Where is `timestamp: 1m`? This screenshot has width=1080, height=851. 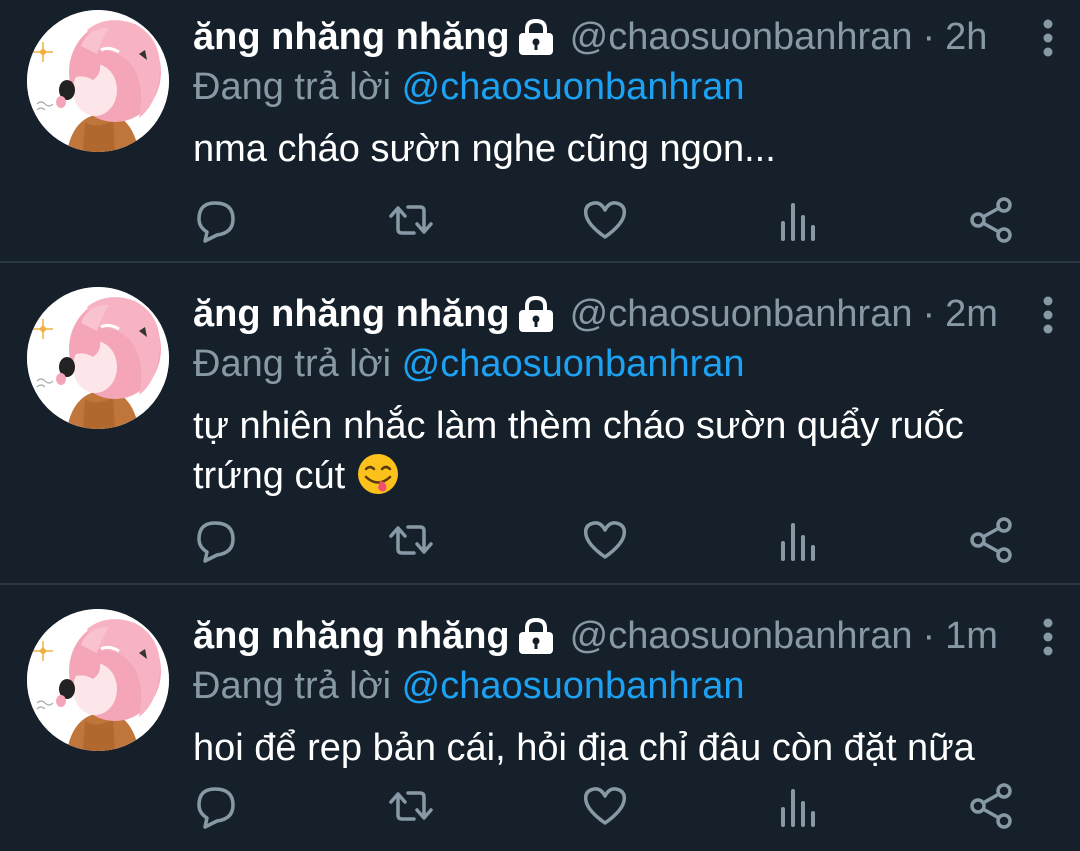 timestamp: 1m is located at coordinates (971, 636).